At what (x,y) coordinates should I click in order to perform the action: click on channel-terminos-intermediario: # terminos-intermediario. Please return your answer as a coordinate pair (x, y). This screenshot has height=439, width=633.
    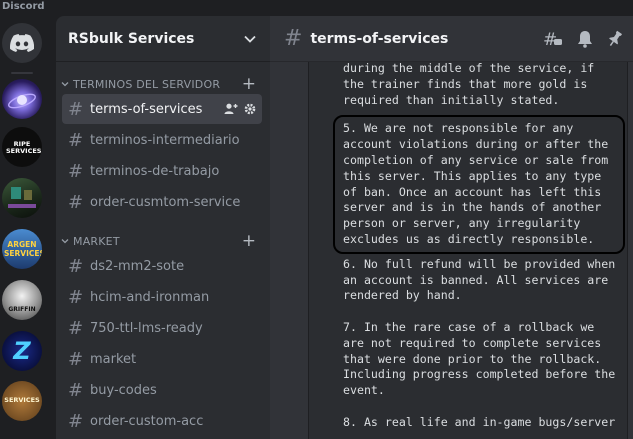
    Looking at the image, I should click on (162, 140).